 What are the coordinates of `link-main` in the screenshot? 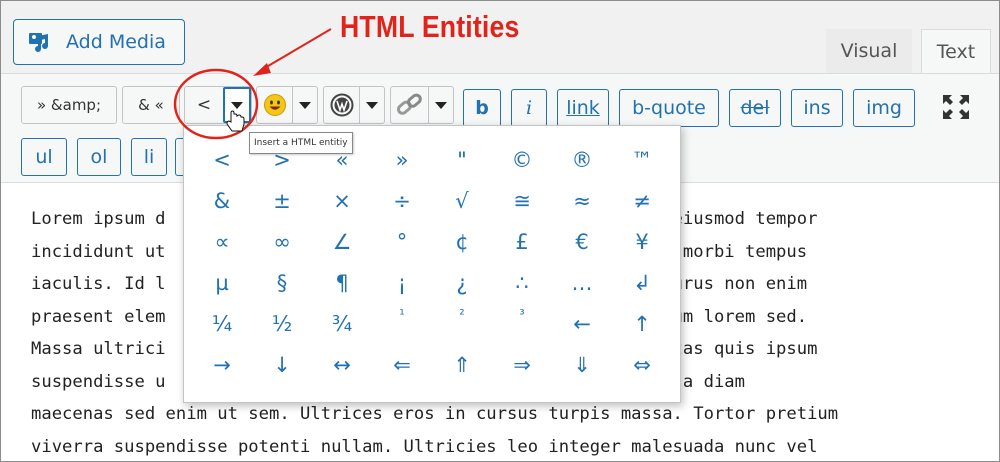 It's located at (409, 105).